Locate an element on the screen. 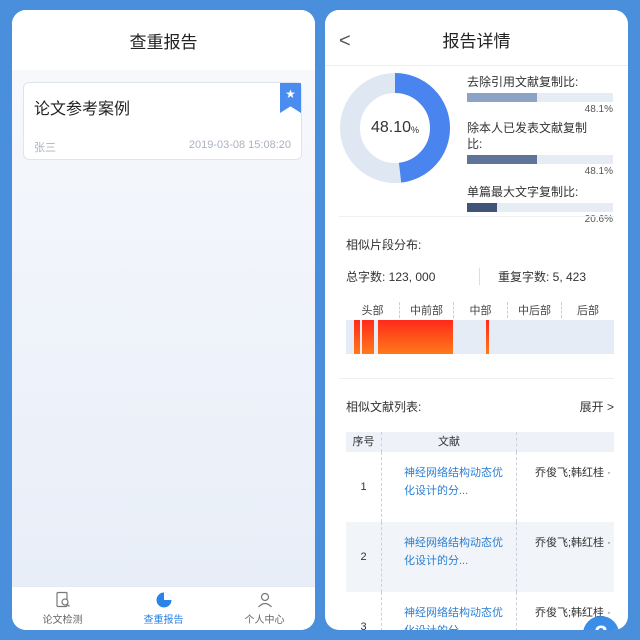 The image size is (640, 640). pie-chart-icon is located at coordinates (163, 600).